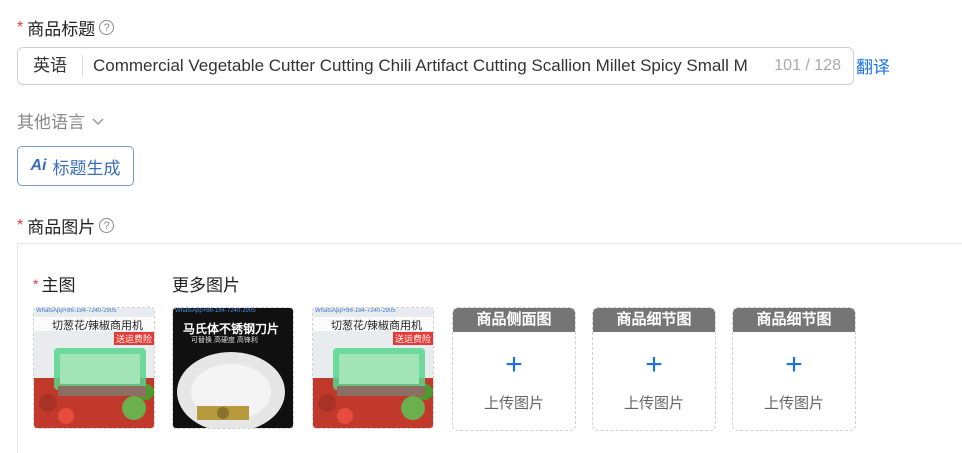 The width and height of the screenshot is (962, 453). I want to click on ai-button-label: 标题生成, so click(86, 168).